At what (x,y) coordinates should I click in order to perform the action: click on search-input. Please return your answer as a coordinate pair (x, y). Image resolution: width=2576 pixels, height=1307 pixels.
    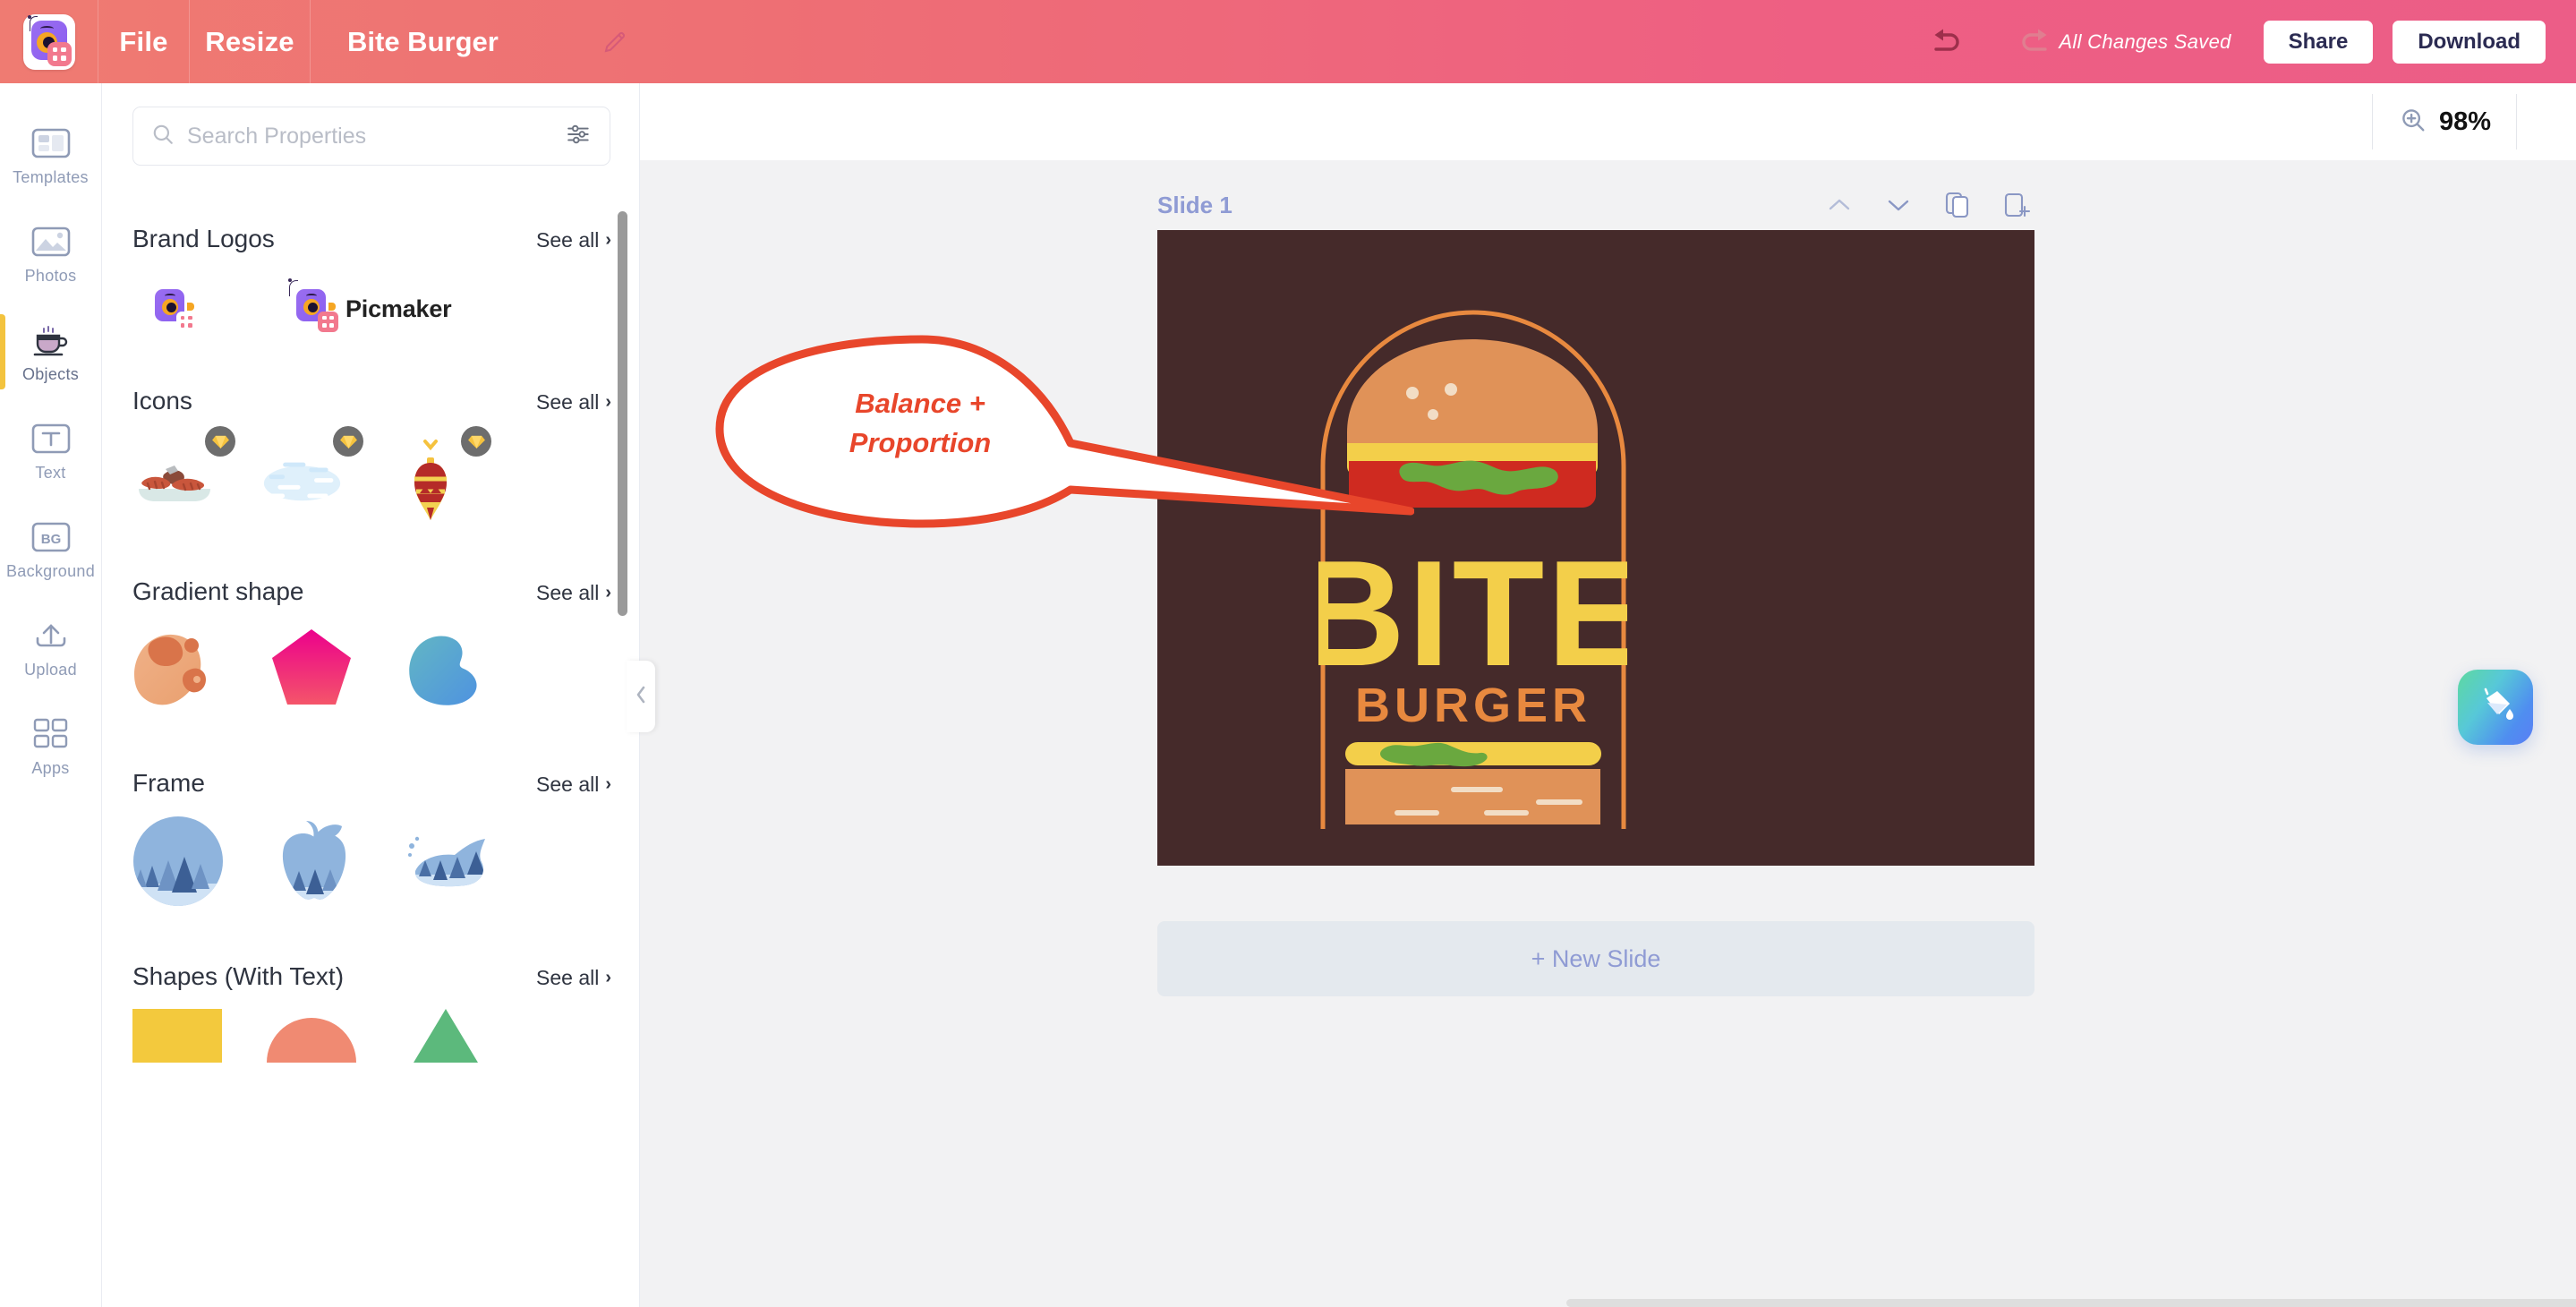
    Looking at the image, I should click on (371, 136).